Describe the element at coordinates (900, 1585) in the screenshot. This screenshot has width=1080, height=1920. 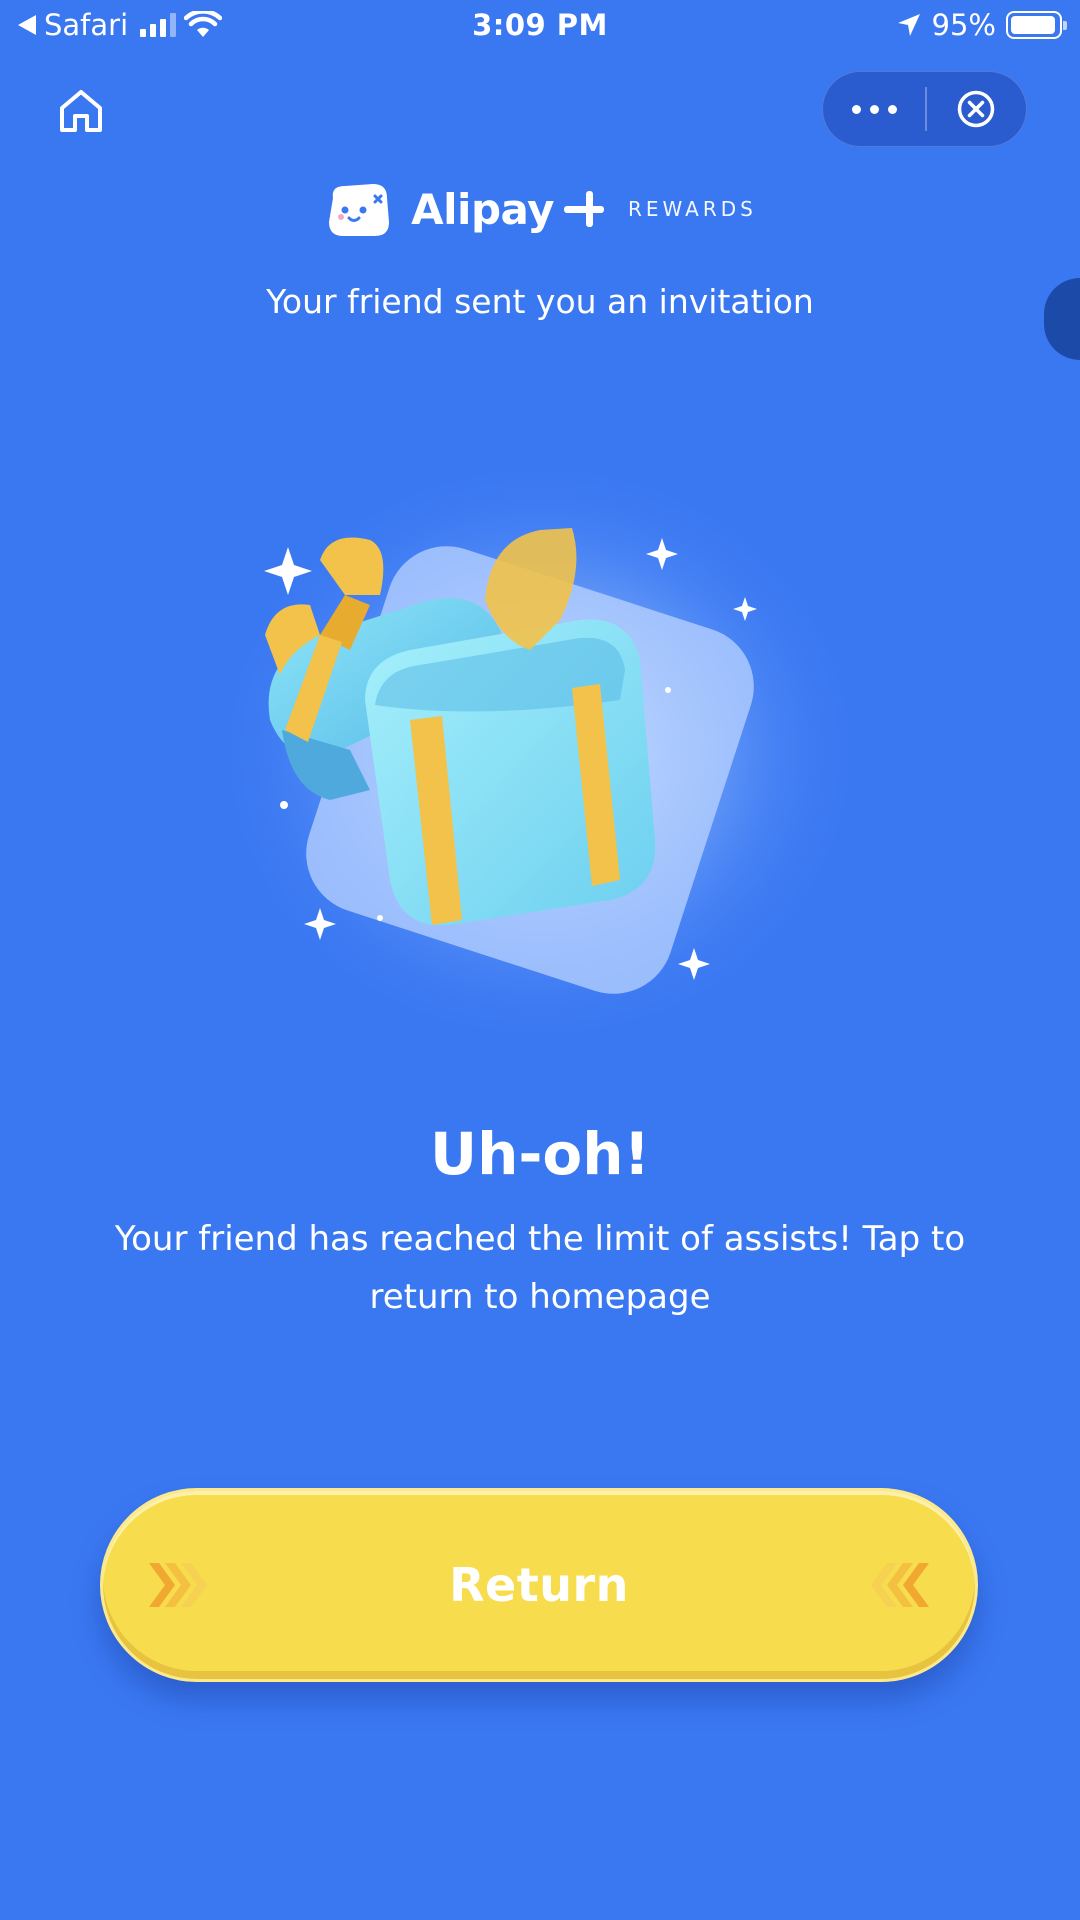
I see `chevrons-left-icon` at that location.